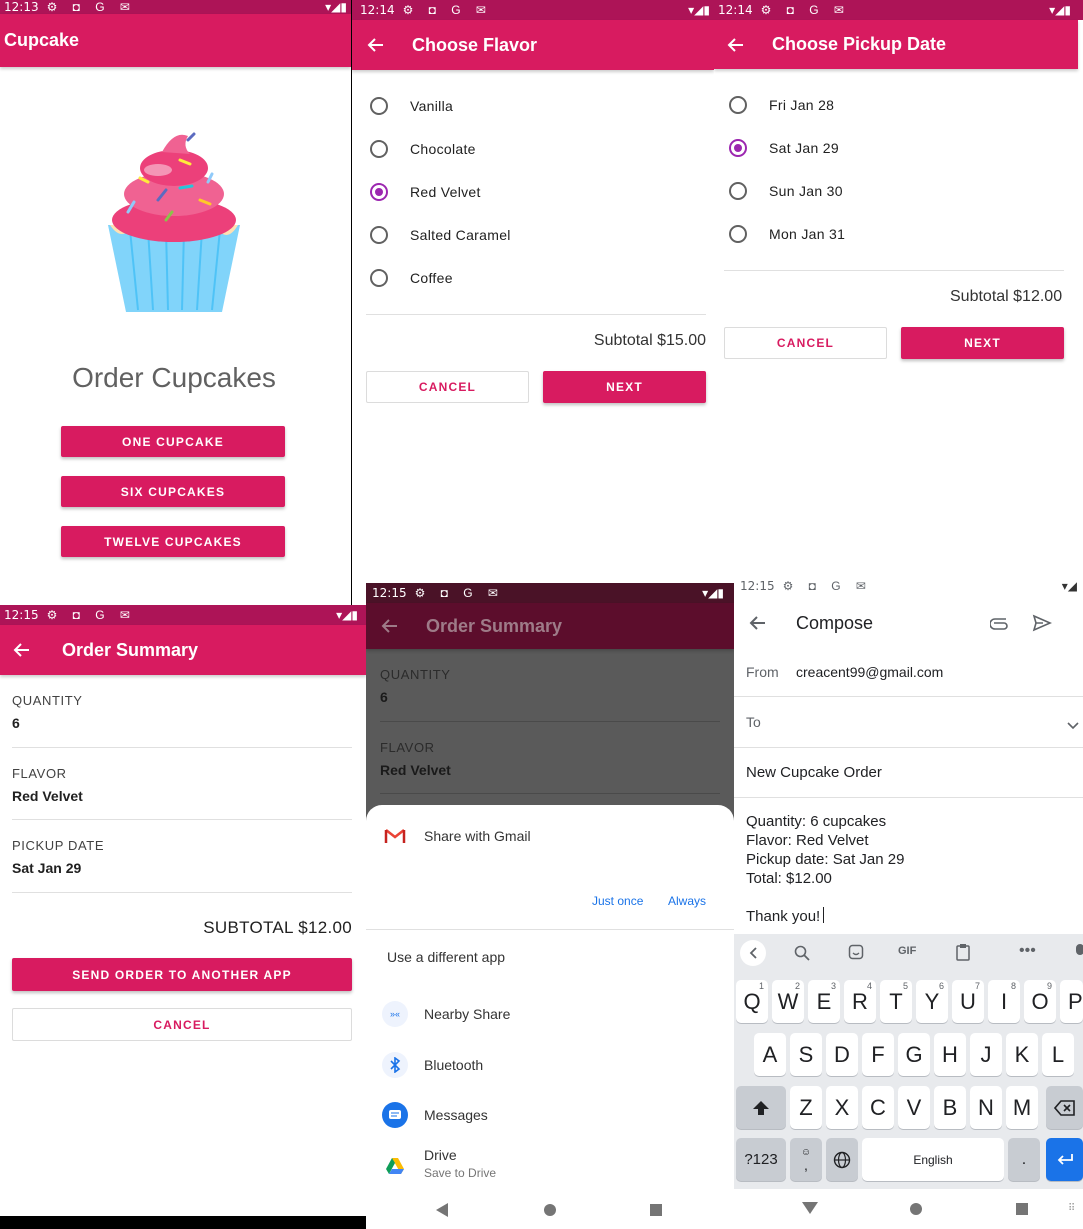 This screenshot has width=1083, height=1229. I want to click on one-cupcake-button: ONE CUPCAKE, so click(173, 441).